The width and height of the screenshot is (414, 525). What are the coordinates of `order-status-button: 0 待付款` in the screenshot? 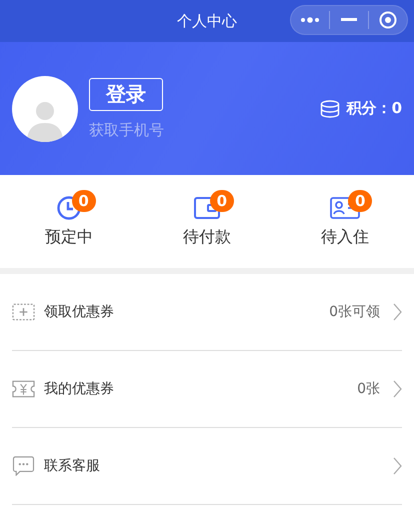 It's located at (207, 221).